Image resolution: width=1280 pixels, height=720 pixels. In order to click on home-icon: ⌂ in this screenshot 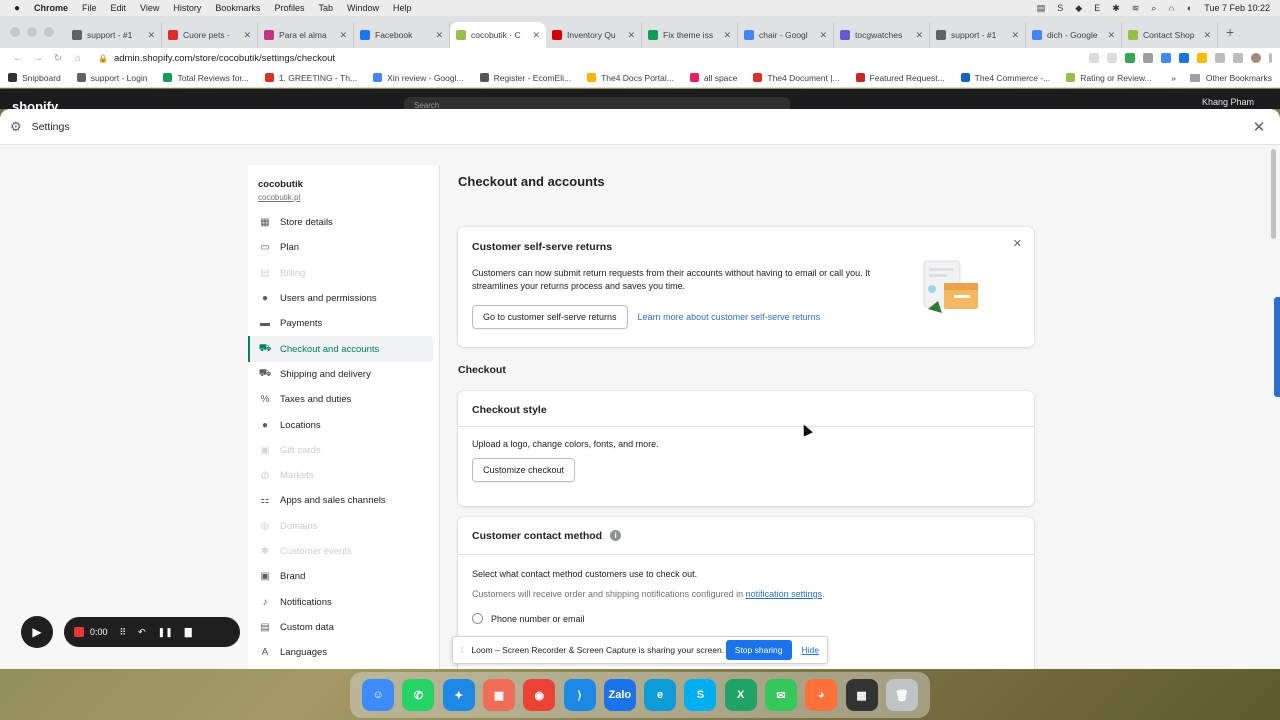, I will do `click(78, 58)`.